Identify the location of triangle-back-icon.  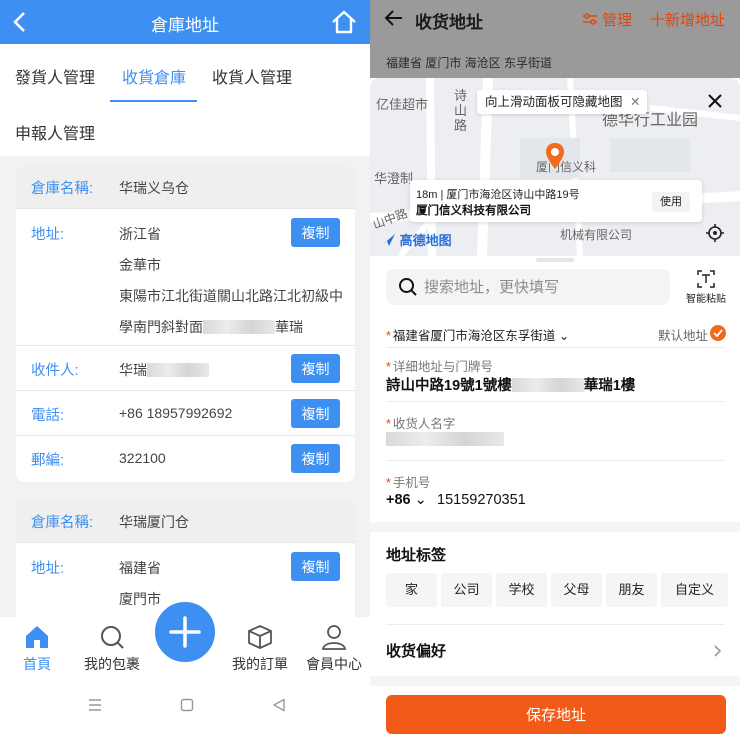
(279, 705).